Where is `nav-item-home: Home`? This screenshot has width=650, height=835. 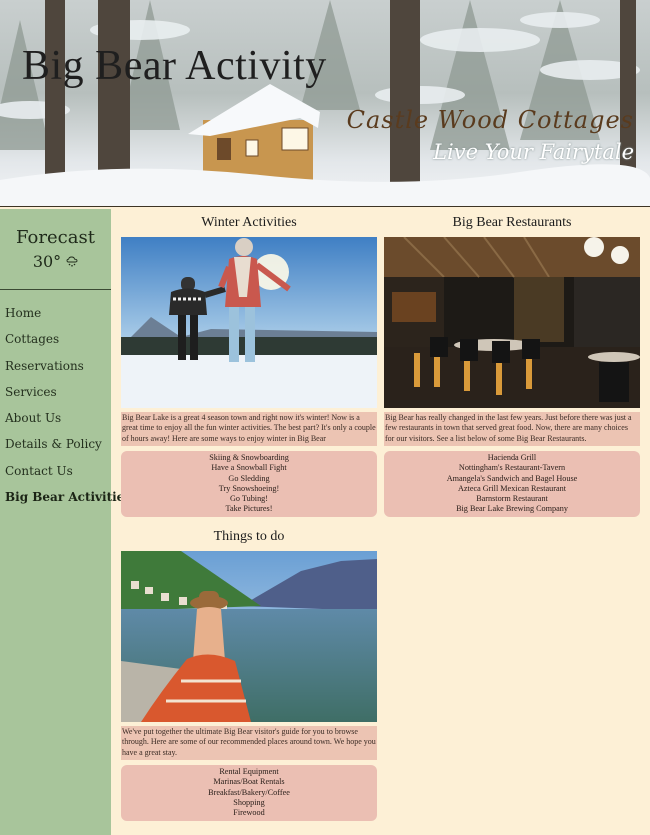 nav-item-home: Home is located at coordinates (55, 314).